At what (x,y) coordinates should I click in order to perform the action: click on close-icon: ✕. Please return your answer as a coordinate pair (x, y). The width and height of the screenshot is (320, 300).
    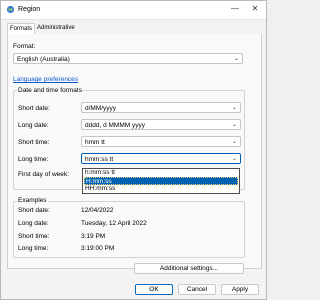
    Looking at the image, I should click on (255, 9).